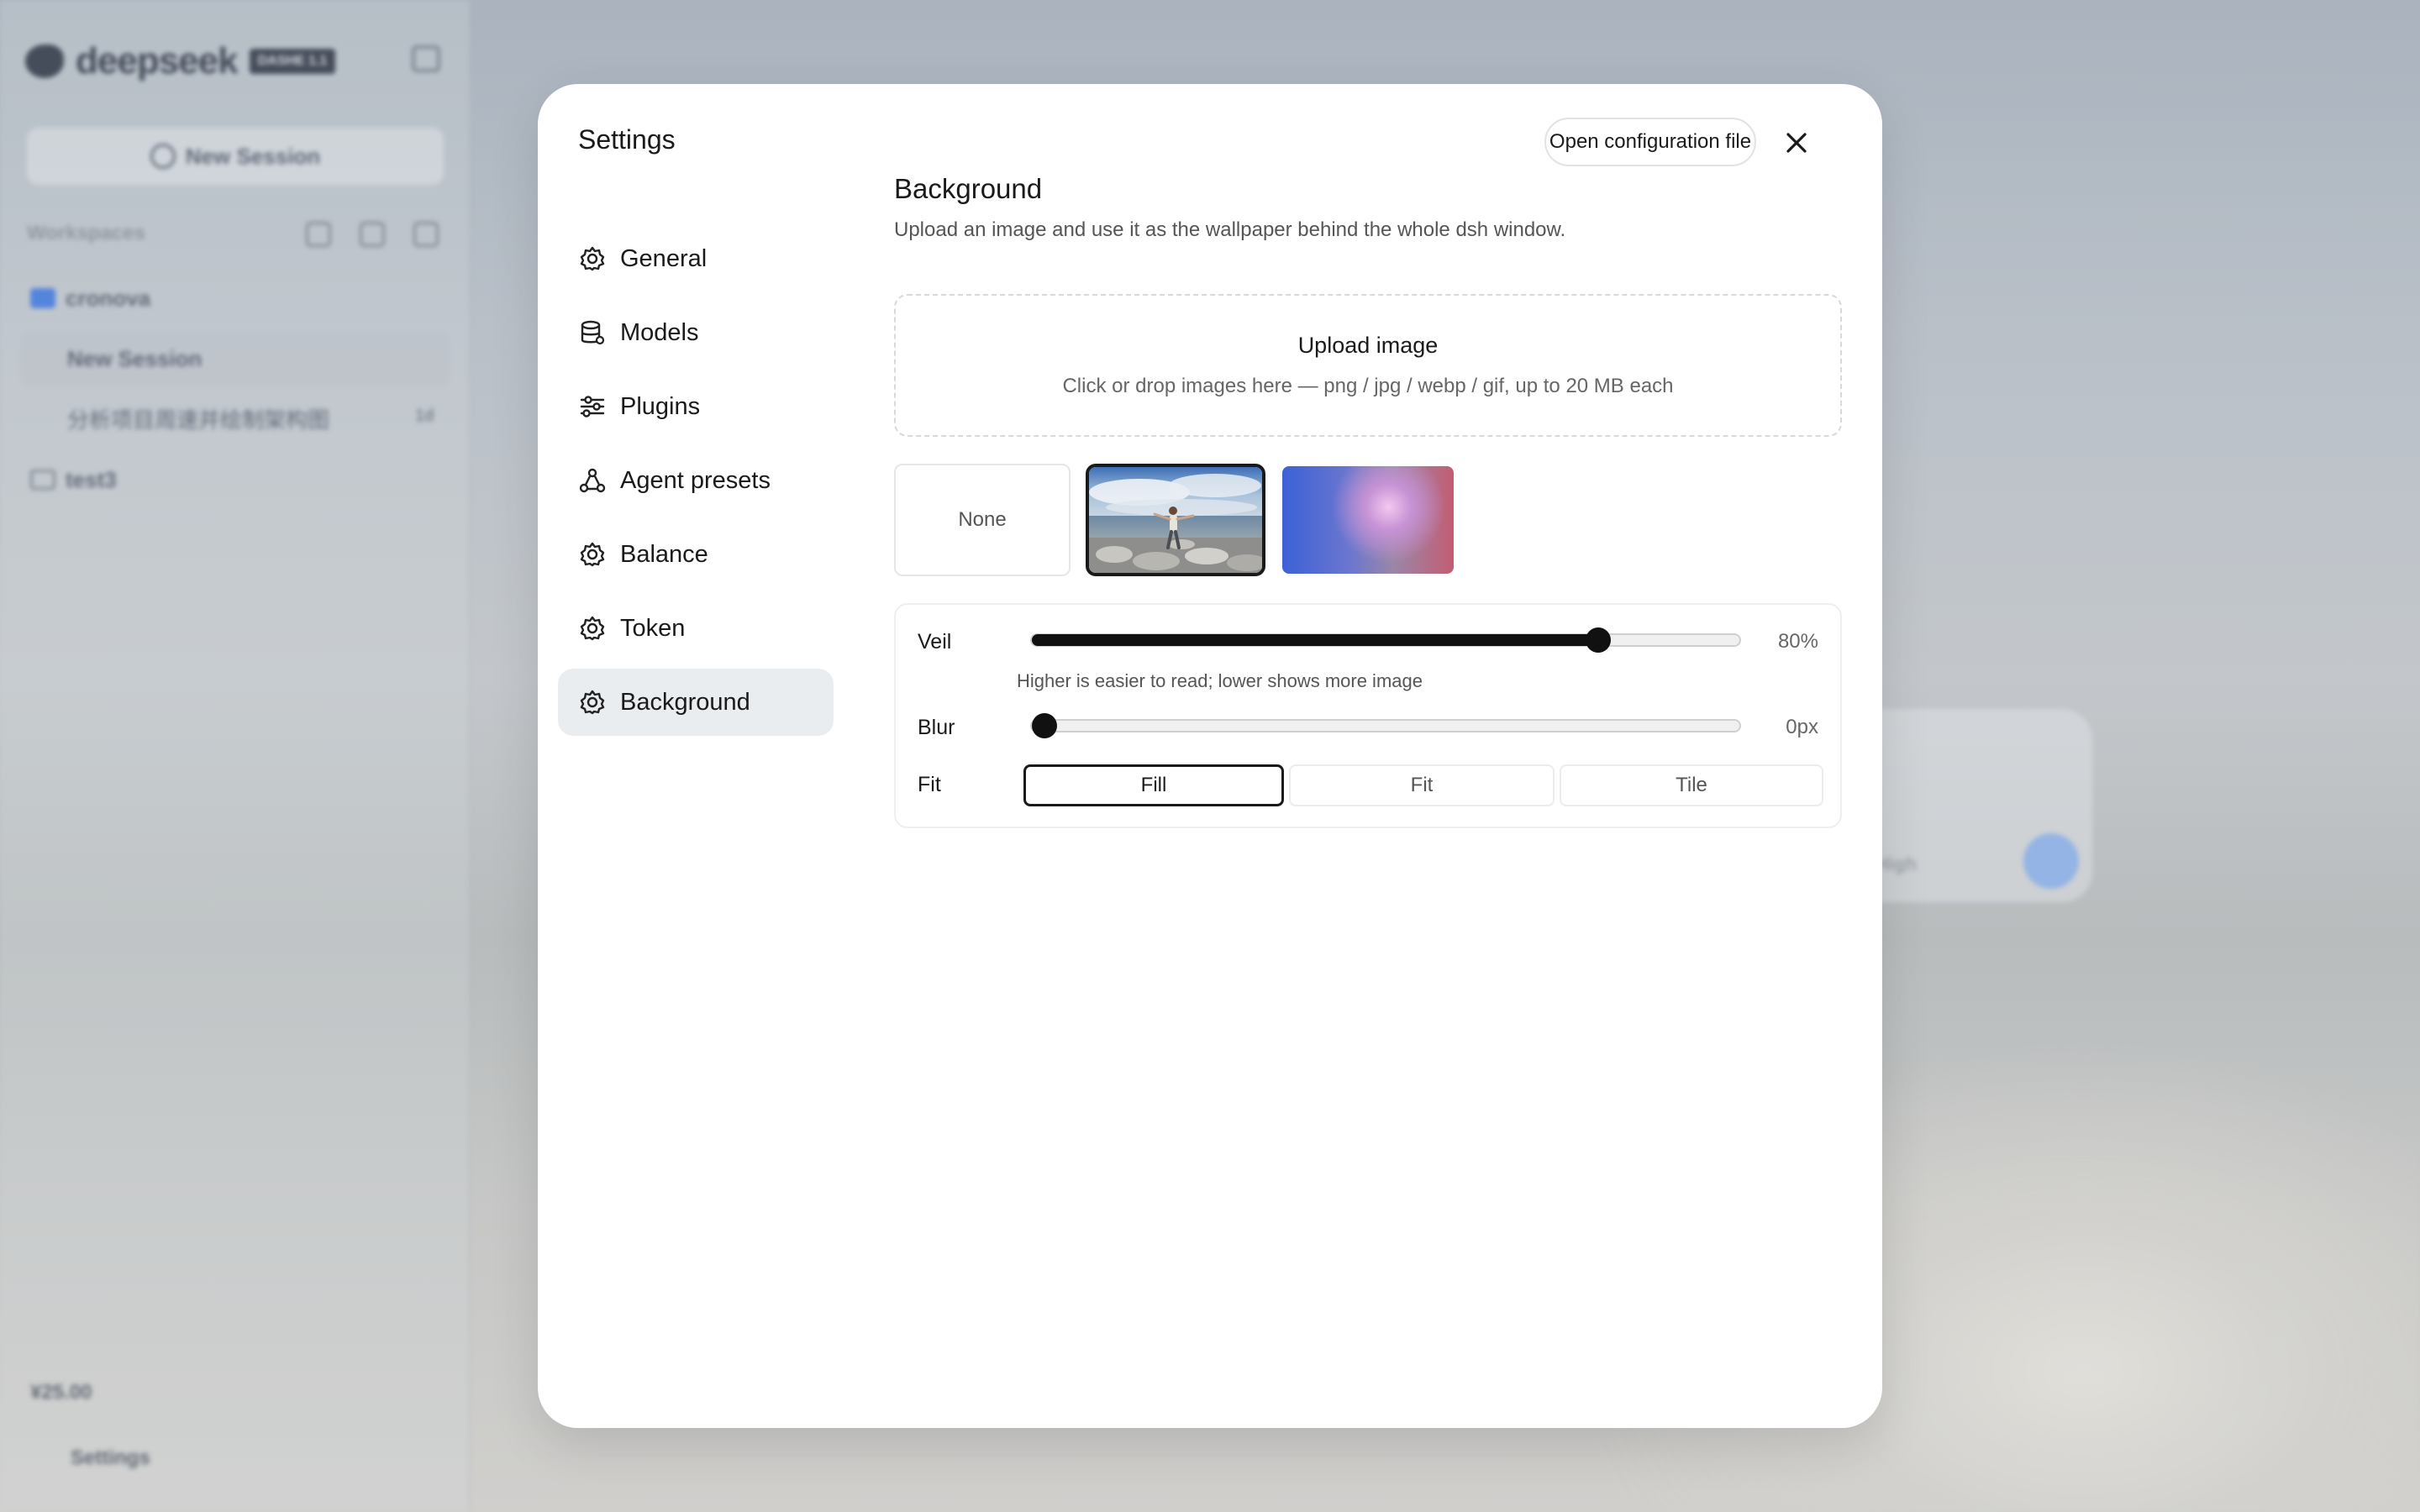  I want to click on fit-segmented-control: Fill Fit Tile, so click(1423, 785).